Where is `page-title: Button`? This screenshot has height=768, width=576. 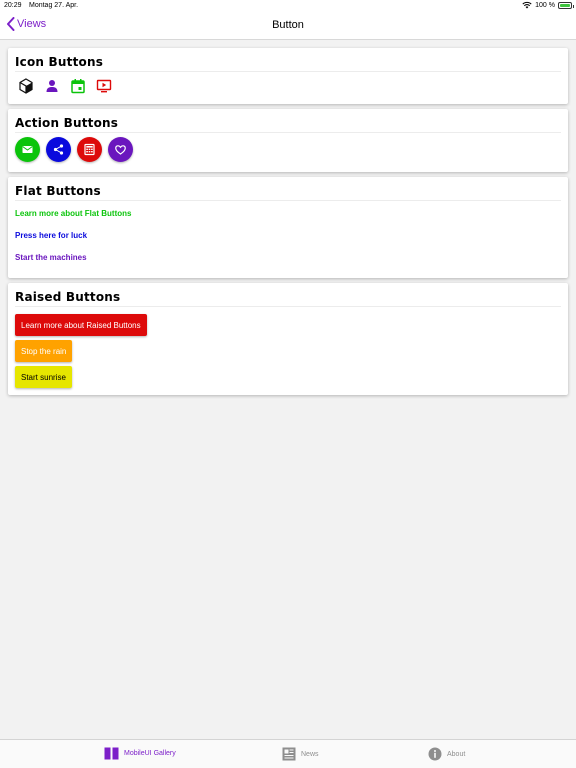 page-title: Button is located at coordinates (288, 25).